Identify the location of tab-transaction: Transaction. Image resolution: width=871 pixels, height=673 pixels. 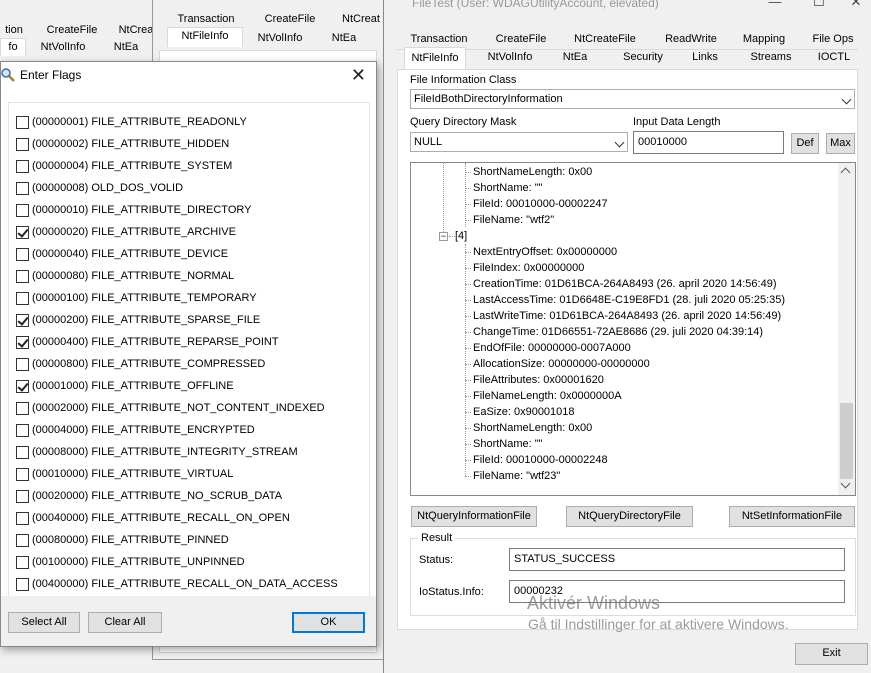
(439, 39).